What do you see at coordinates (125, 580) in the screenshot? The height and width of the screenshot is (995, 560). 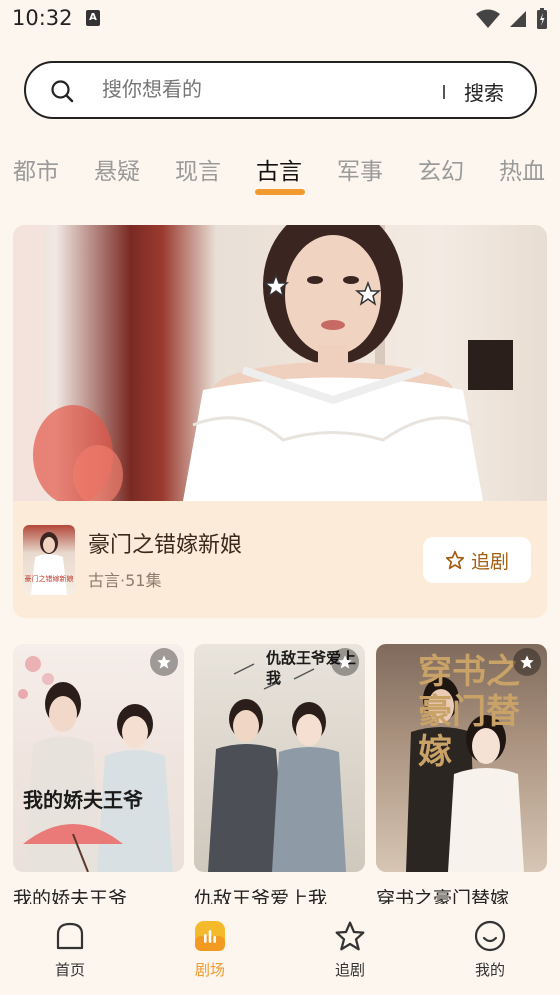 I see `featured-meta: 古言·51集` at bounding box center [125, 580].